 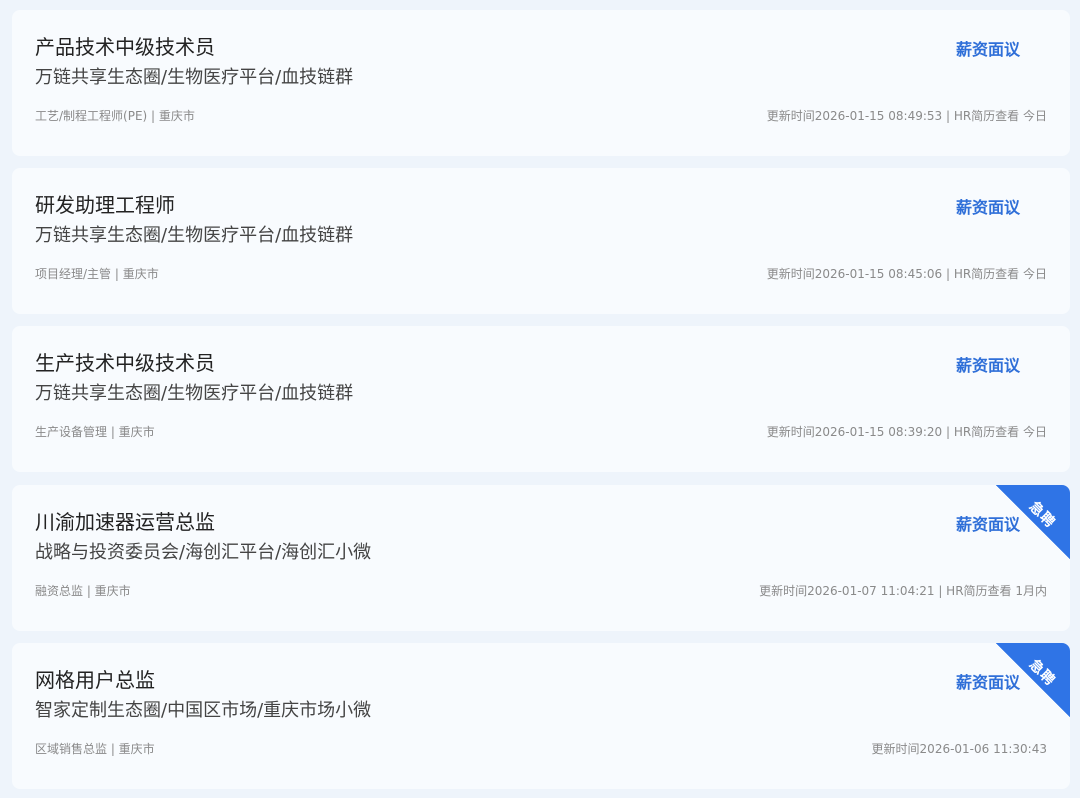 I want to click on job-title: 产品技术中级技术员, so click(x=125, y=47).